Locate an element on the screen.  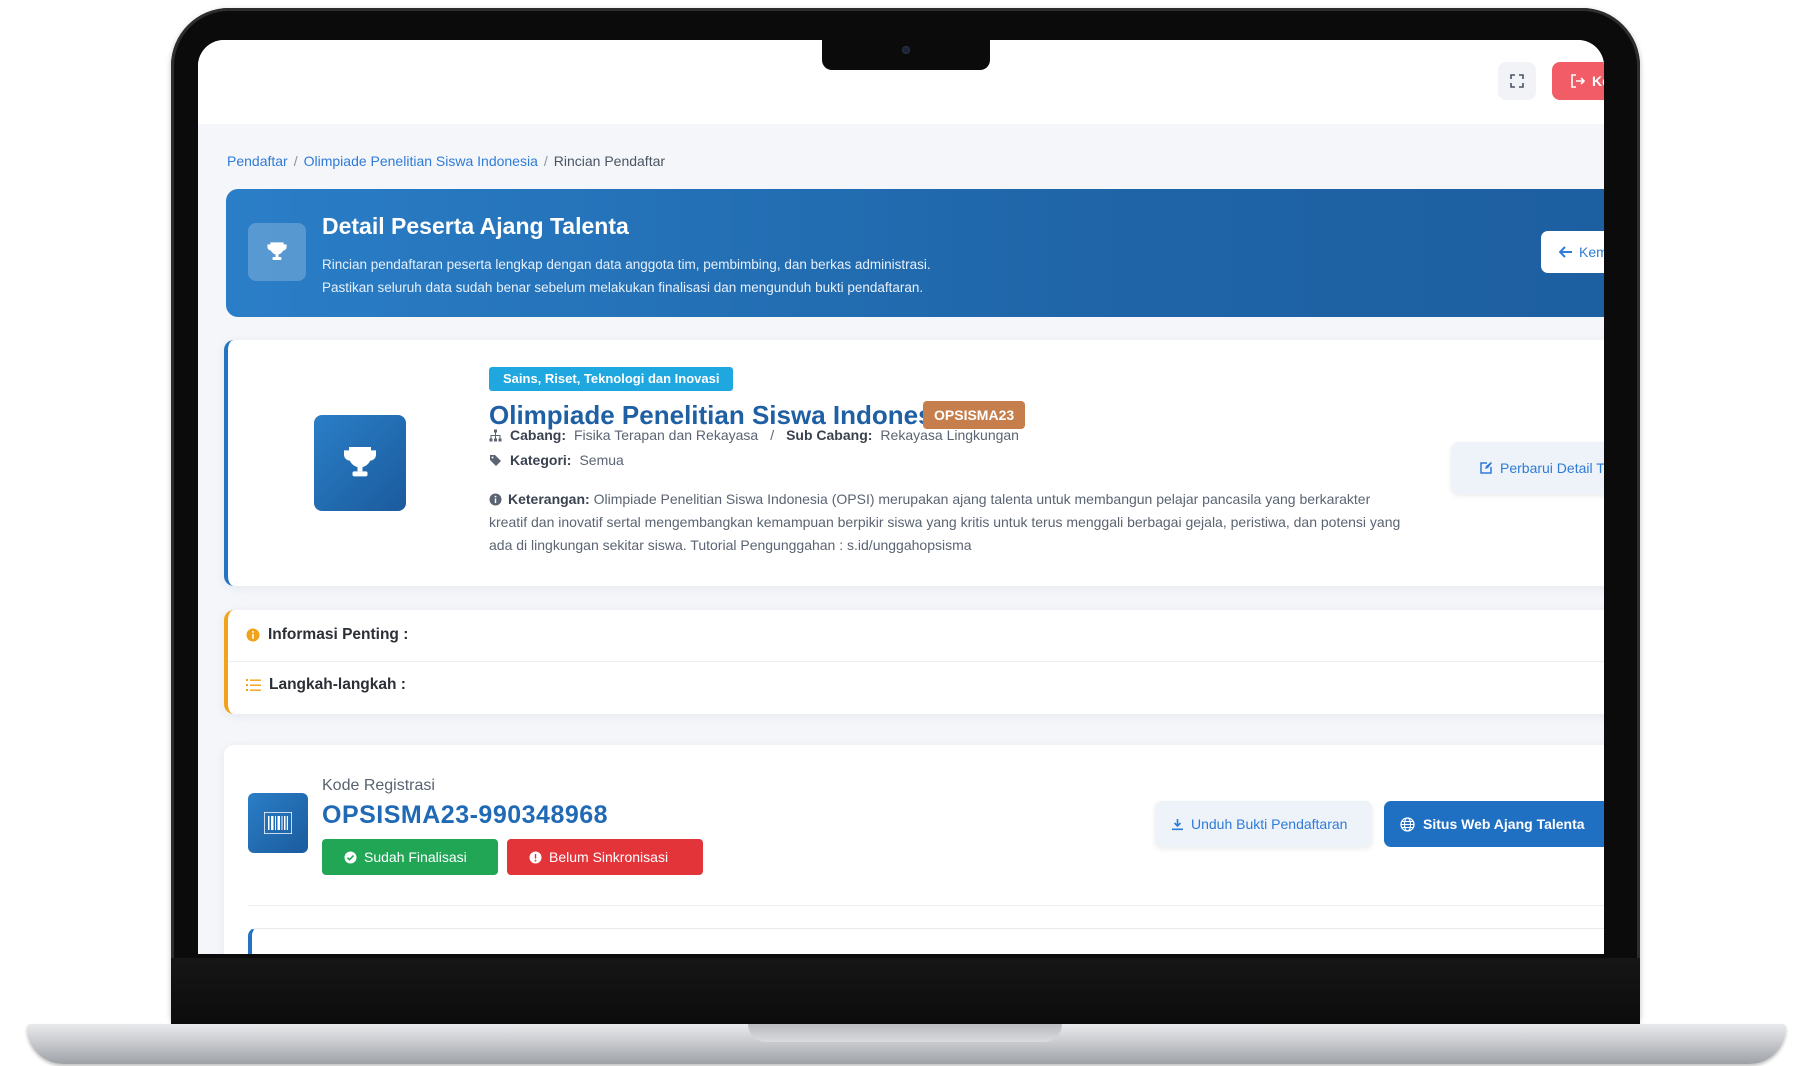
tag-icon is located at coordinates (495, 460).